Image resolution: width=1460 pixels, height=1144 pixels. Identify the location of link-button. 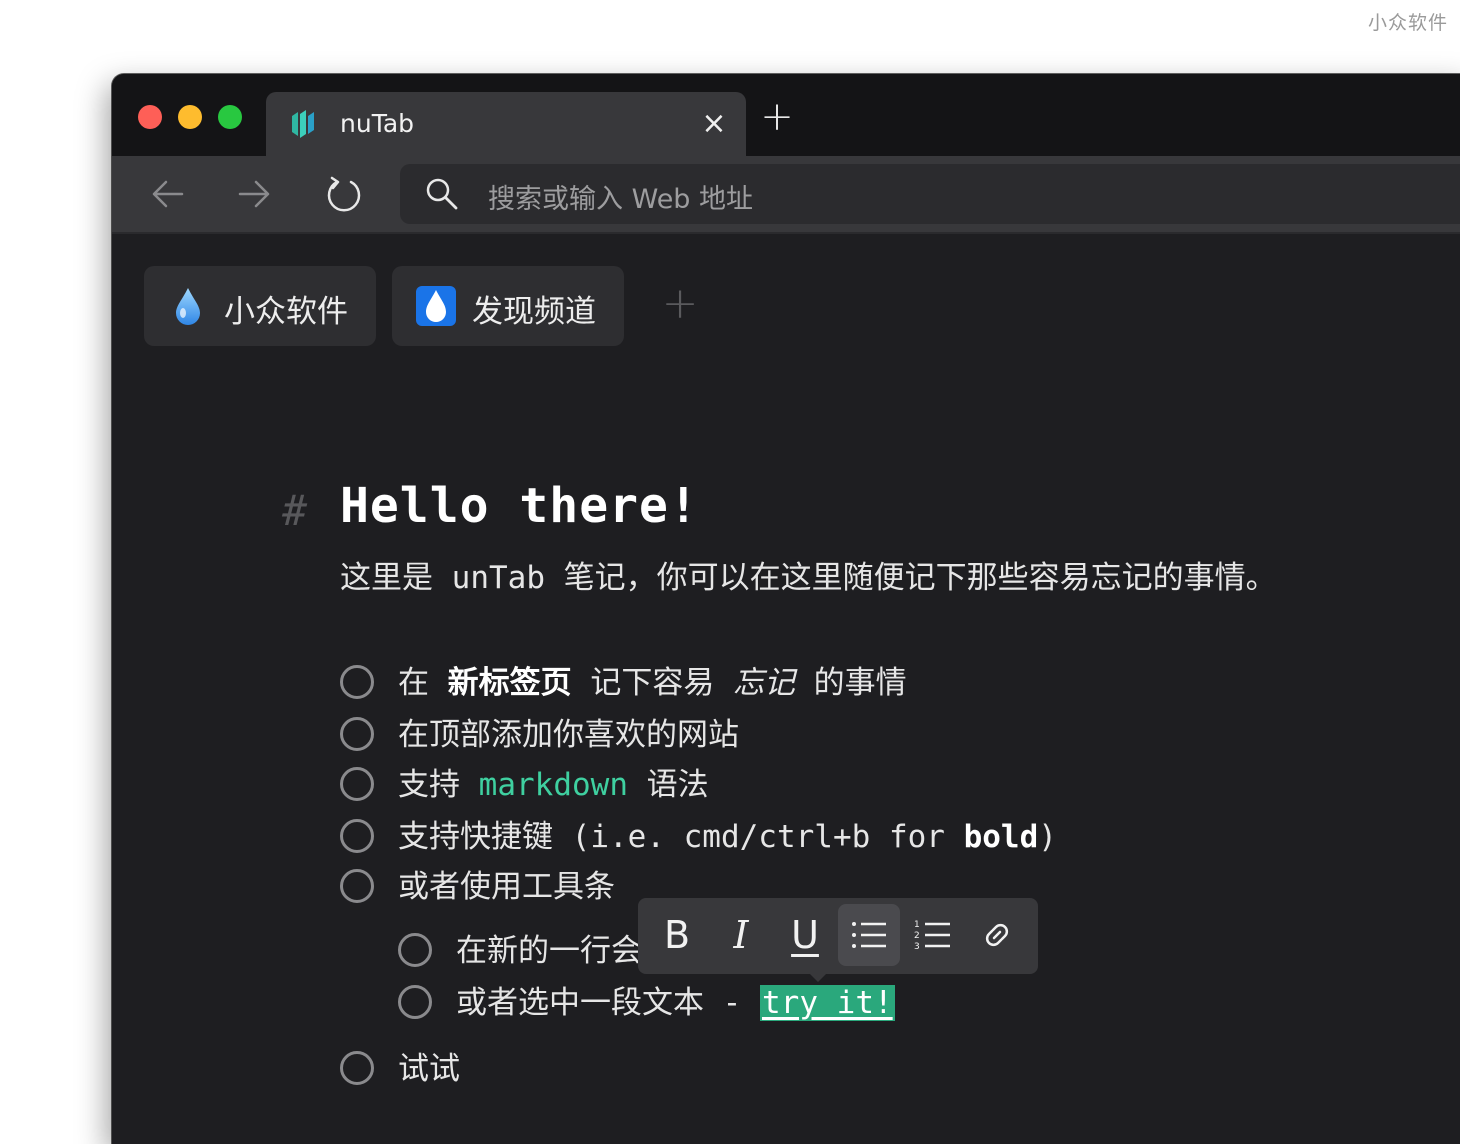
(997, 935).